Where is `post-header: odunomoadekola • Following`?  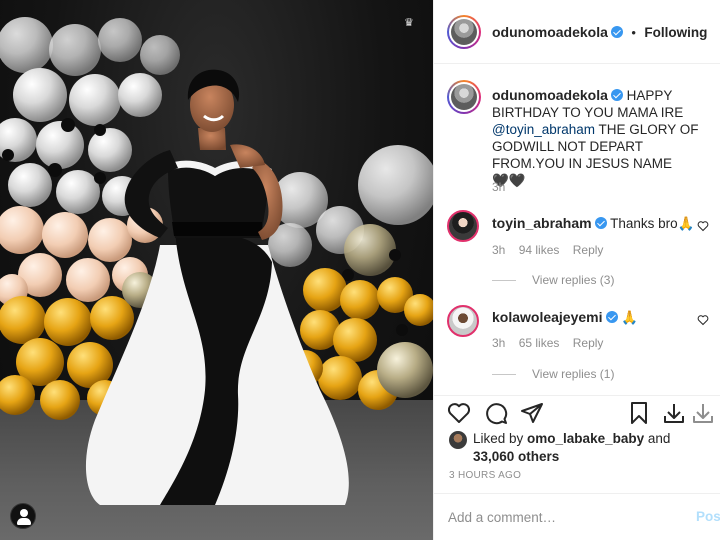
post-header: odunomoadekola • Following is located at coordinates (577, 32).